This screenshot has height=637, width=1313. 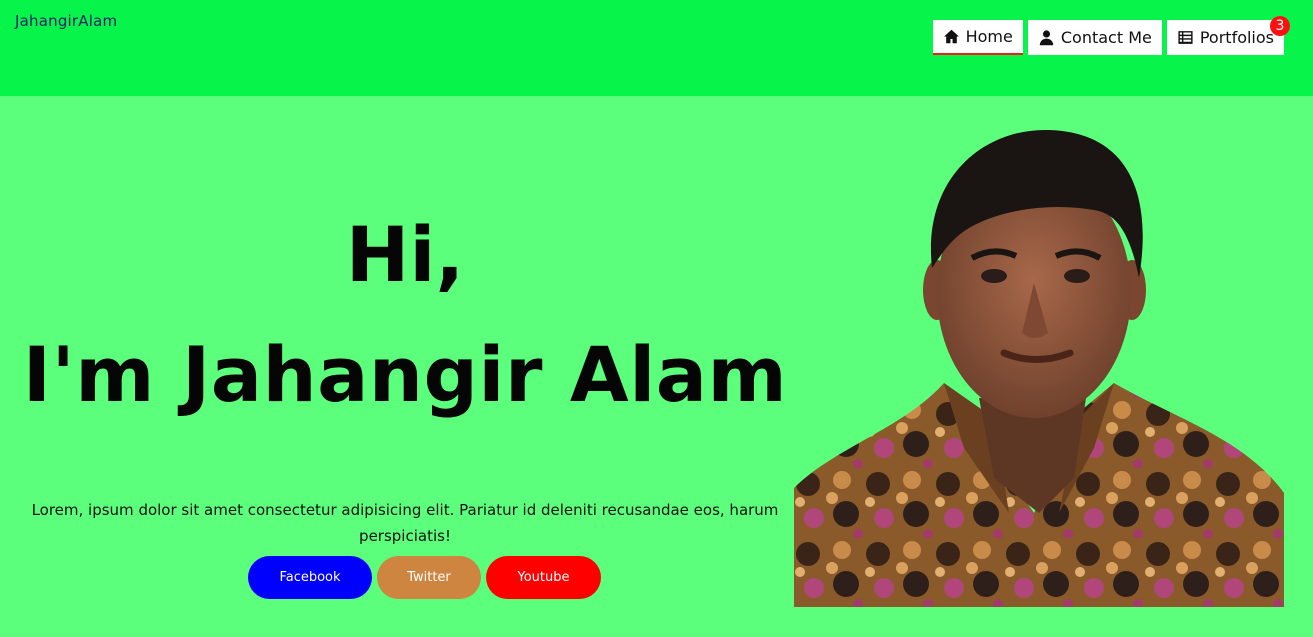 I want to click on nav-item-portfolios: Portfolios 3, so click(x=1228, y=35).